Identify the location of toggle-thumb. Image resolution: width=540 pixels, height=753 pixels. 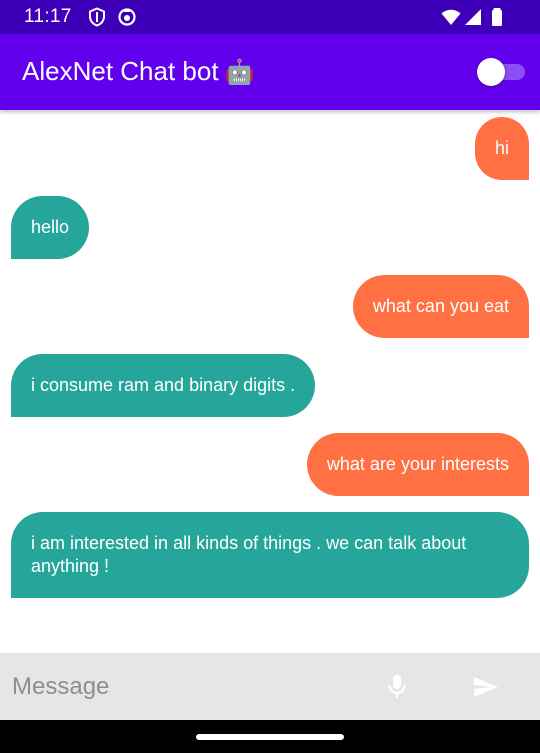
(491, 72).